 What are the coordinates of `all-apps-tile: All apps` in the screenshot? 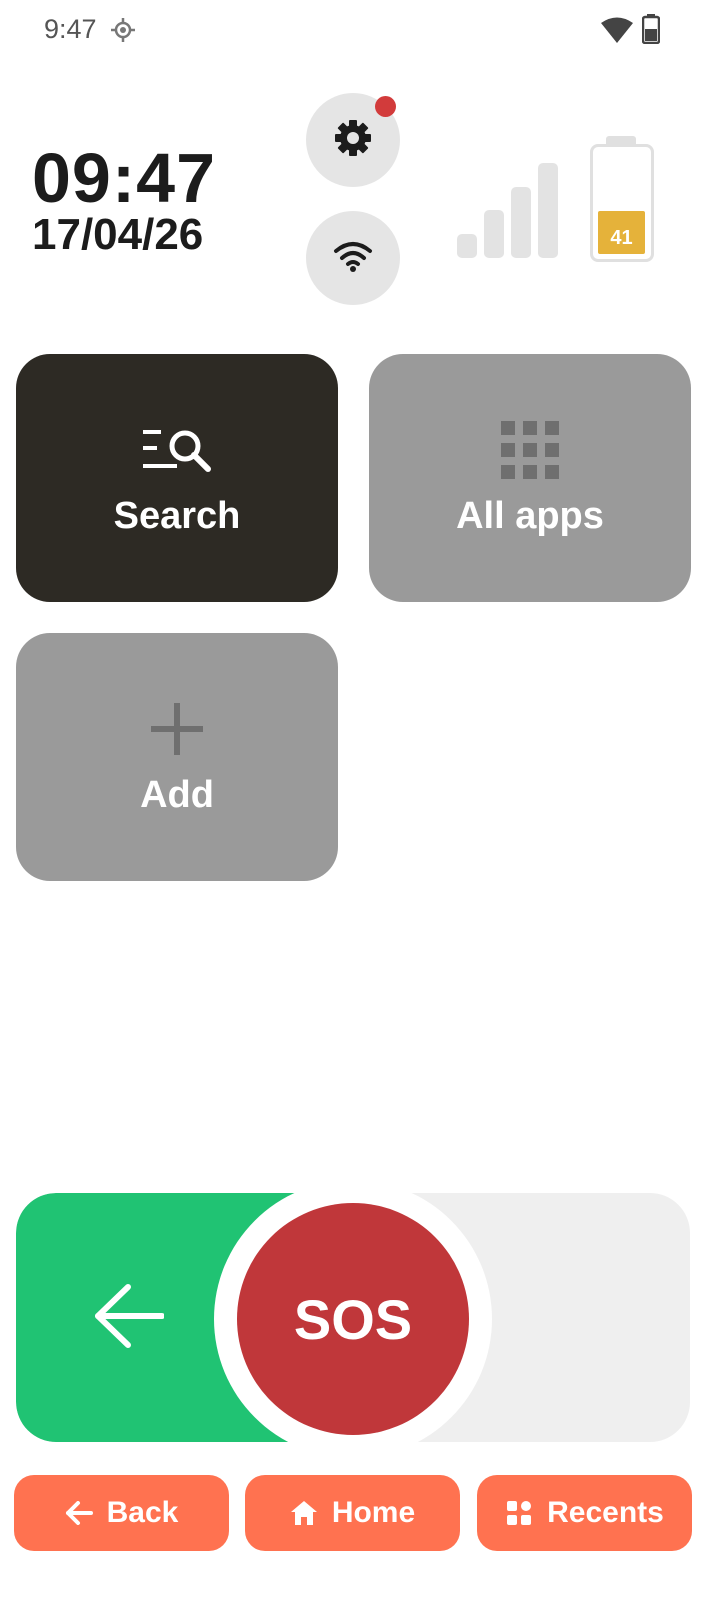 It's located at (530, 478).